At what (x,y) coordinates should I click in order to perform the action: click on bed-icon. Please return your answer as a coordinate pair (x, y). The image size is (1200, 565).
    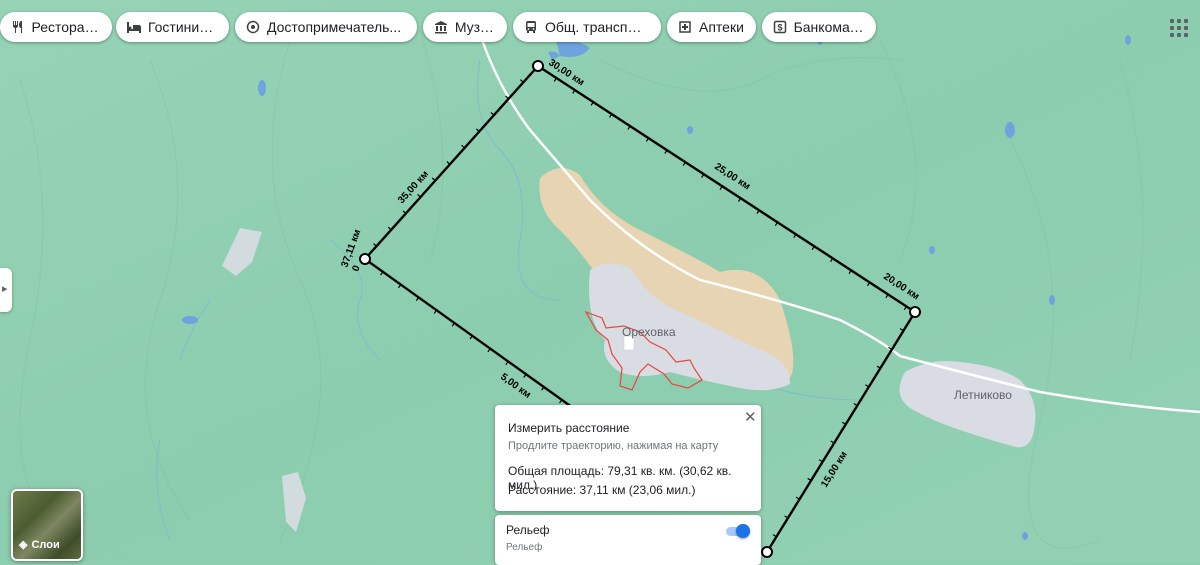
    Looking at the image, I should click on (134, 27).